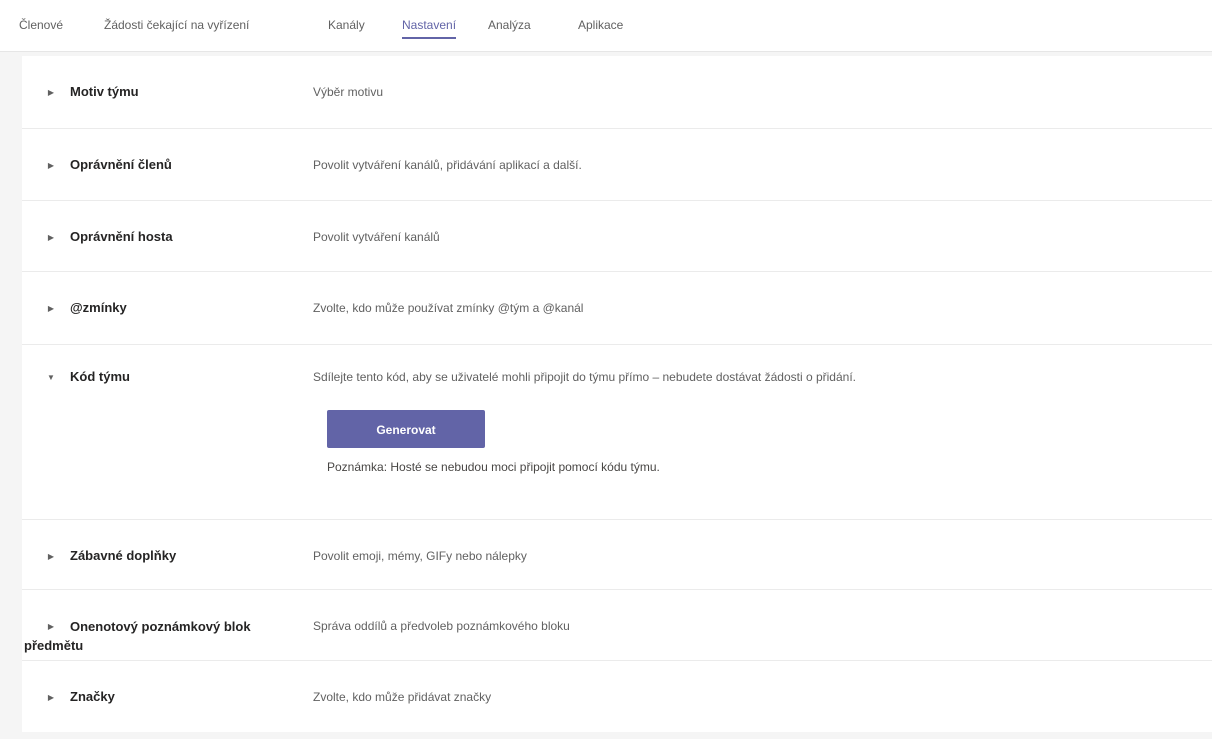 The width and height of the screenshot is (1212, 739). I want to click on setting-description: Povolit vytváření kanálů, so click(376, 237).